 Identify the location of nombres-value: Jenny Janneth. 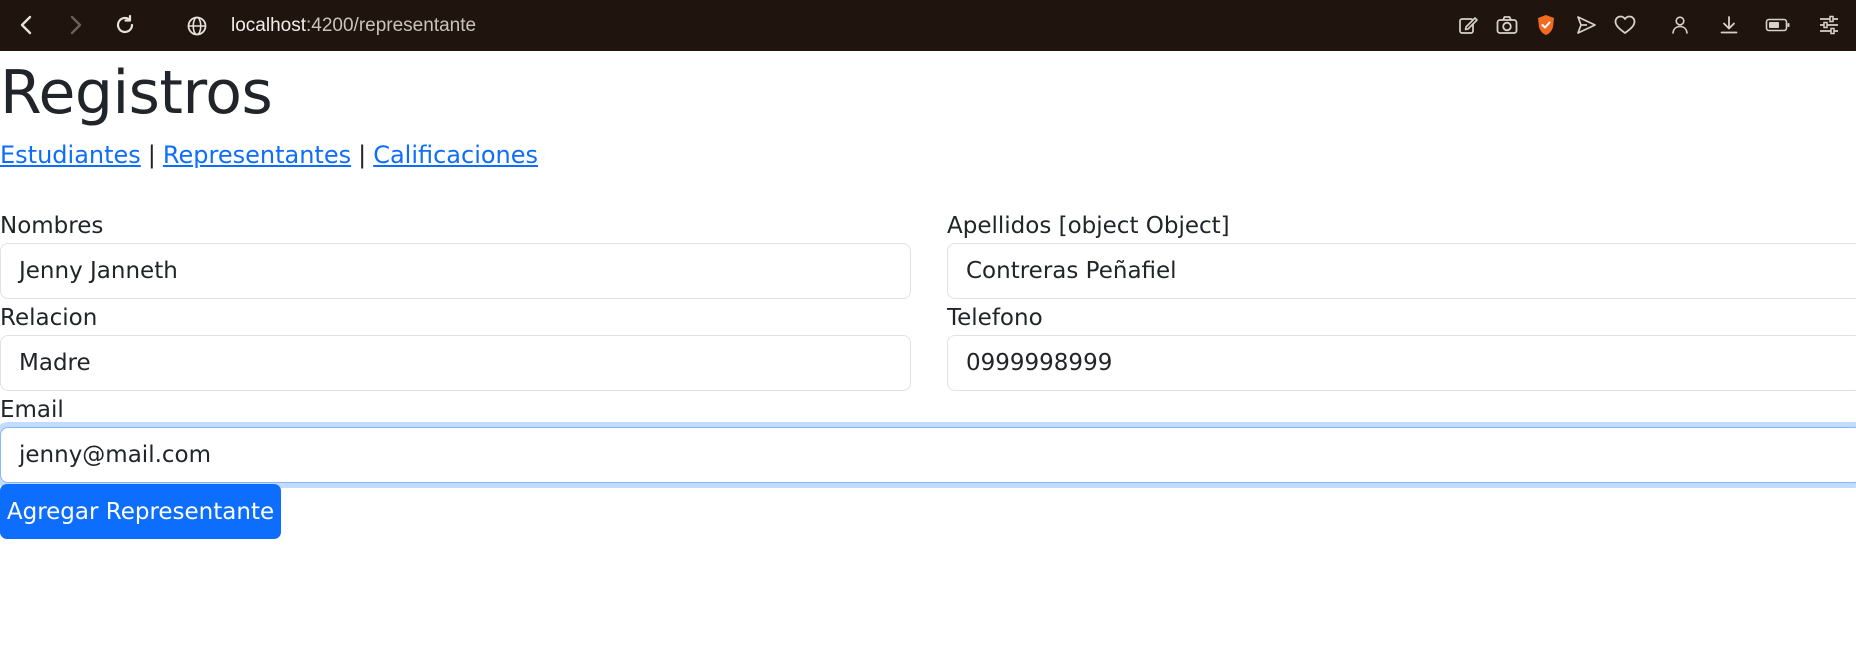
(98, 271).